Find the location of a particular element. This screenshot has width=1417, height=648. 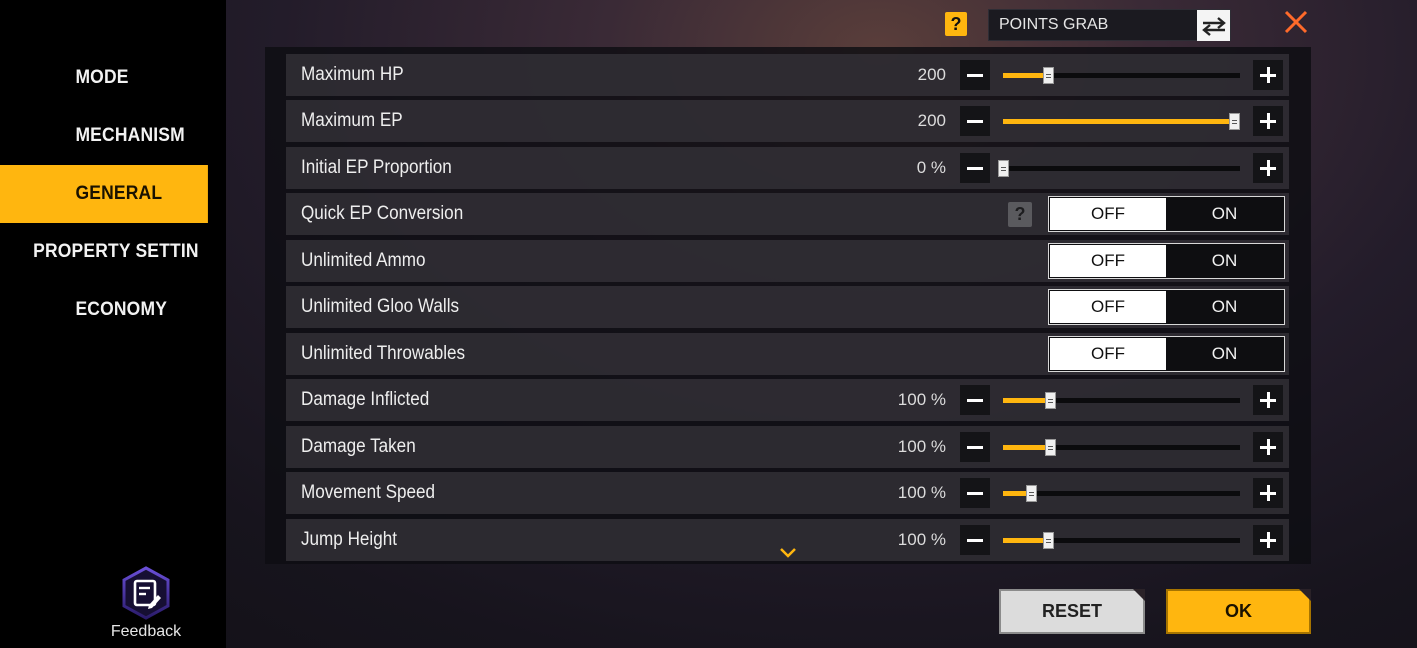

sidebar-item-economy: ECONOMY is located at coordinates (104, 310).